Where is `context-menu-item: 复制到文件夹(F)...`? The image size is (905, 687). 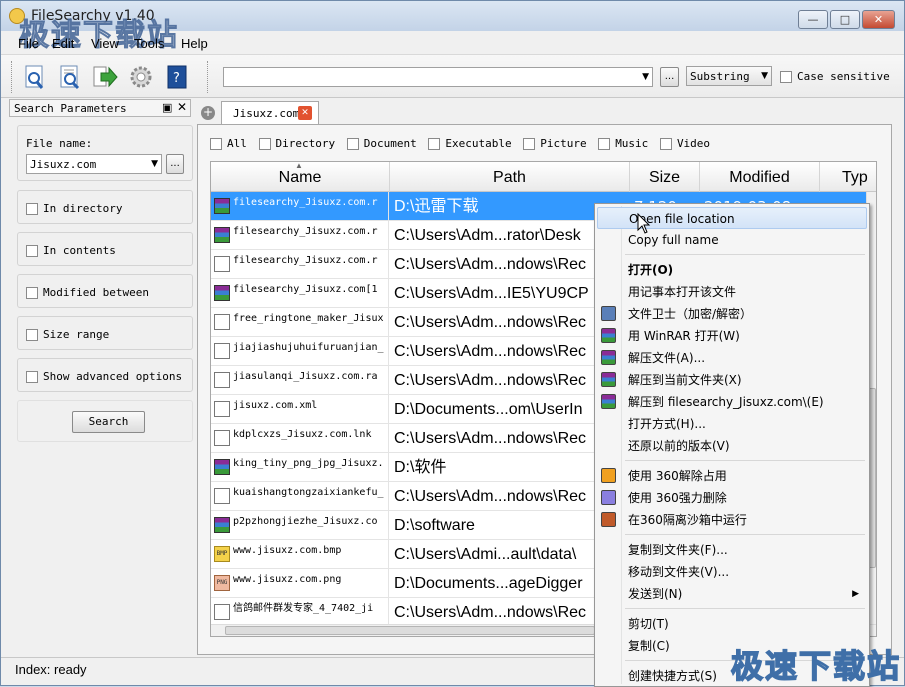
context-menu-item: 复制到文件夹(F)... is located at coordinates (732, 550).